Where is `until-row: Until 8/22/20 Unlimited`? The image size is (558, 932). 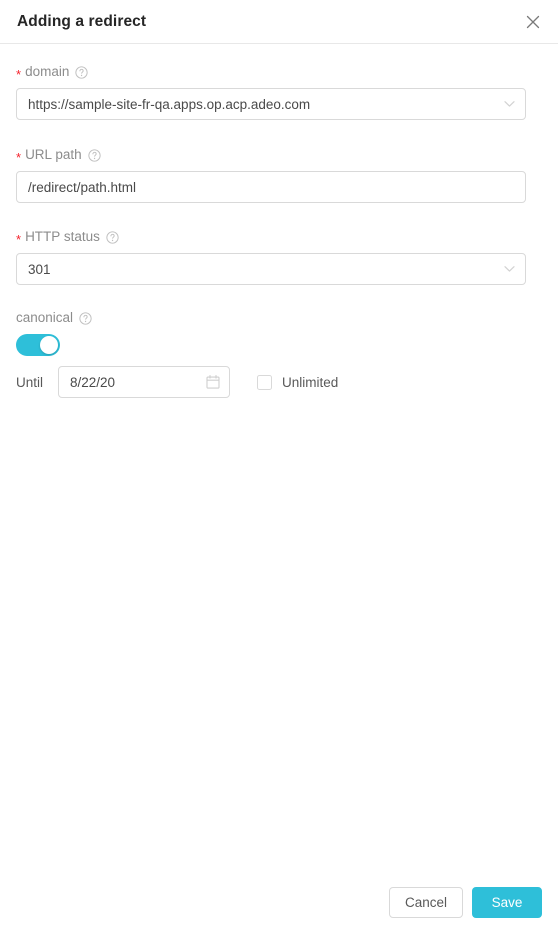
until-row: Until 8/22/20 Unlimited is located at coordinates (279, 382).